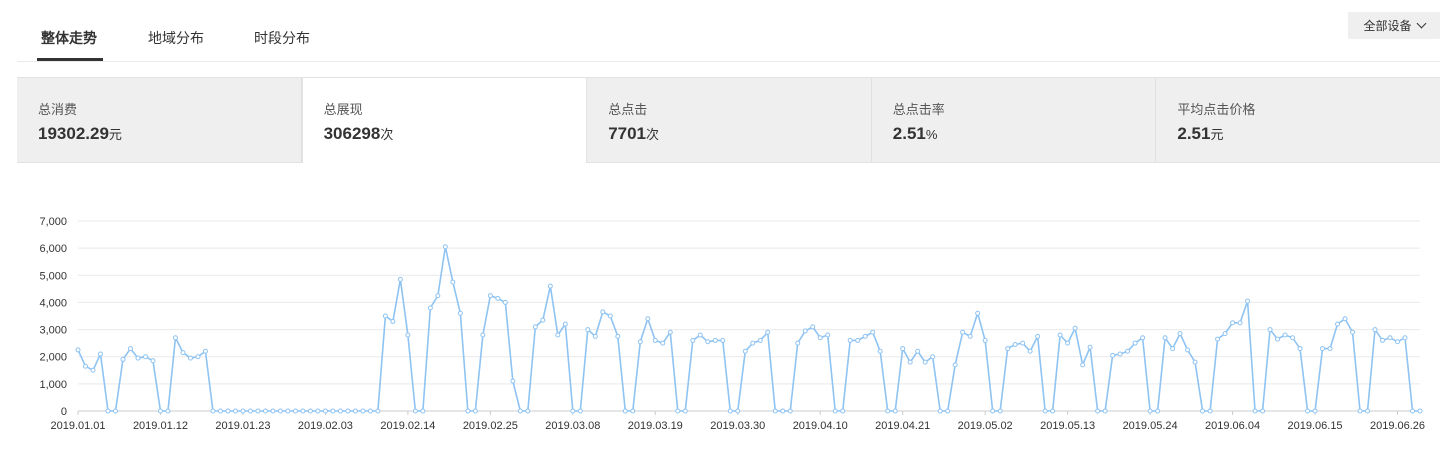 The width and height of the screenshot is (1450, 460). I want to click on x-tick-label: 2019.02.25, so click(490, 426).